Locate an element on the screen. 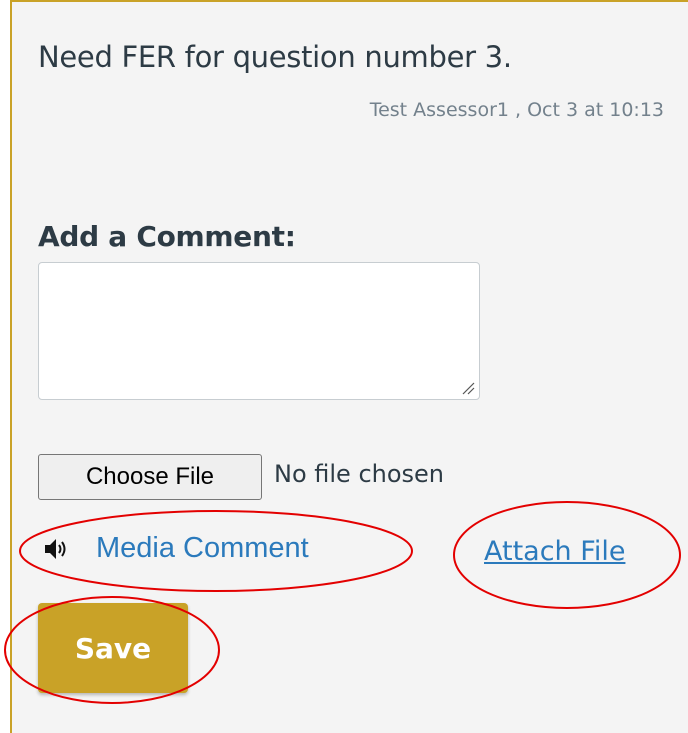 Image resolution: width=688 pixels, height=733 pixels. attach-file-link: Attach File is located at coordinates (554, 551).